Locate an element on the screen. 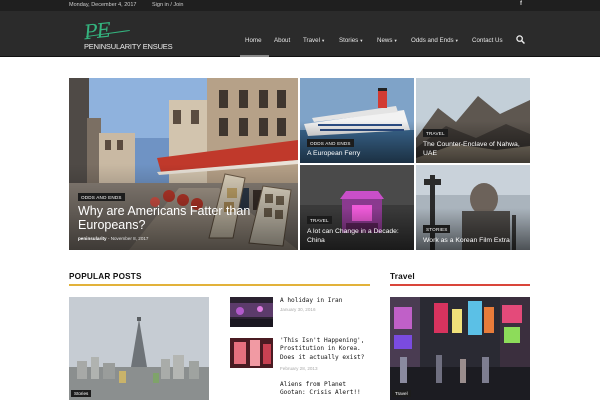 Image resolution: width=600 pixels, height=400 pixels. hero-feature-category: ODDS AND ENDS is located at coordinates (101, 197).